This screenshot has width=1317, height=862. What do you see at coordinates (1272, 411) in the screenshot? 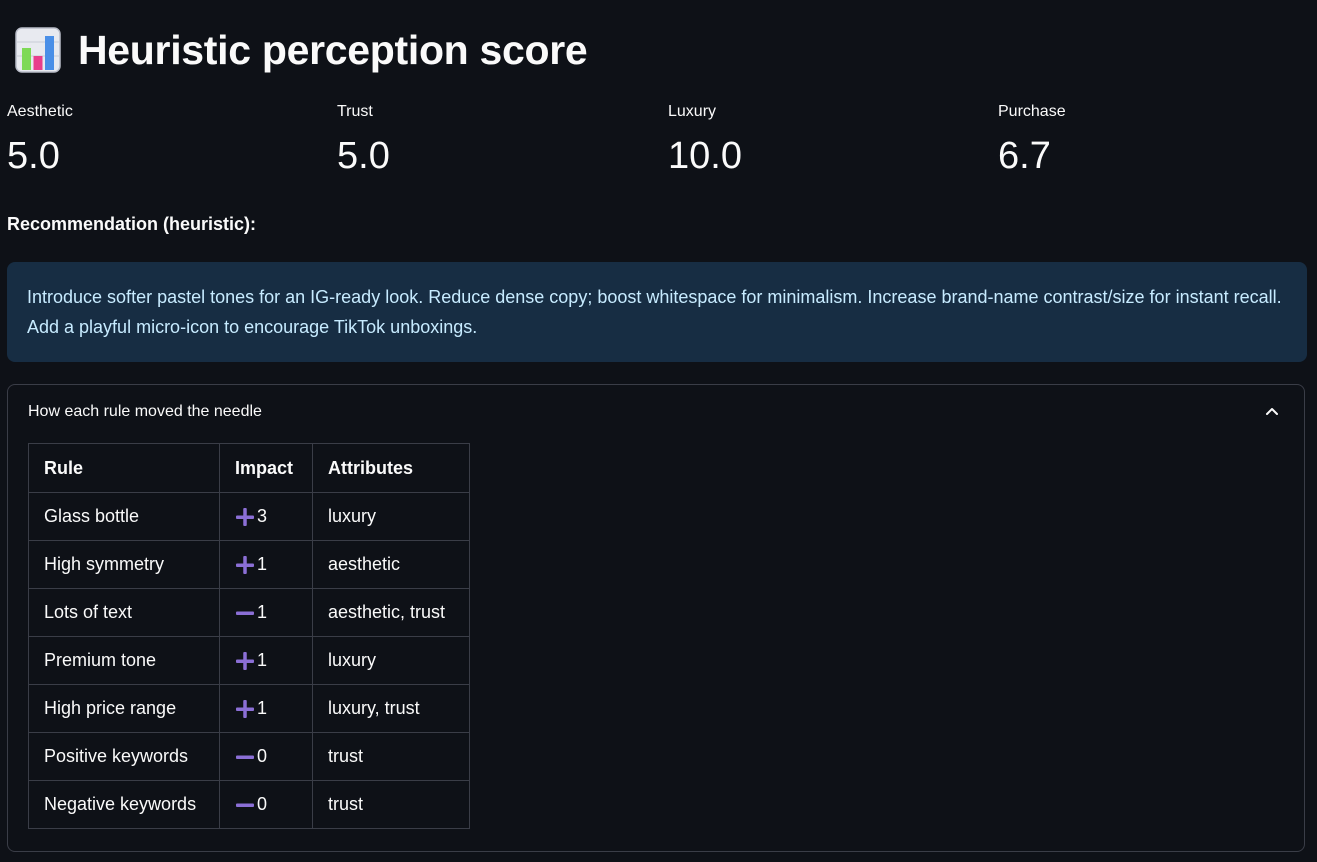
I see `chevron-up-icon` at bounding box center [1272, 411].